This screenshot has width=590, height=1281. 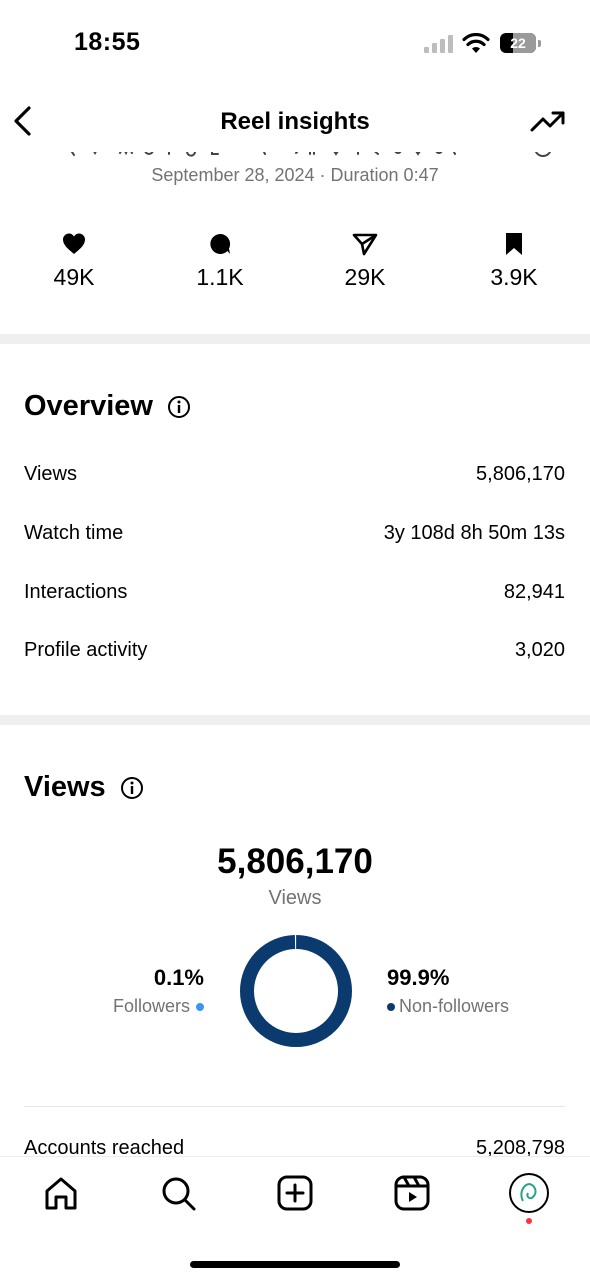 I want to click on followers-label: Followers, so click(x=151, y=1006).